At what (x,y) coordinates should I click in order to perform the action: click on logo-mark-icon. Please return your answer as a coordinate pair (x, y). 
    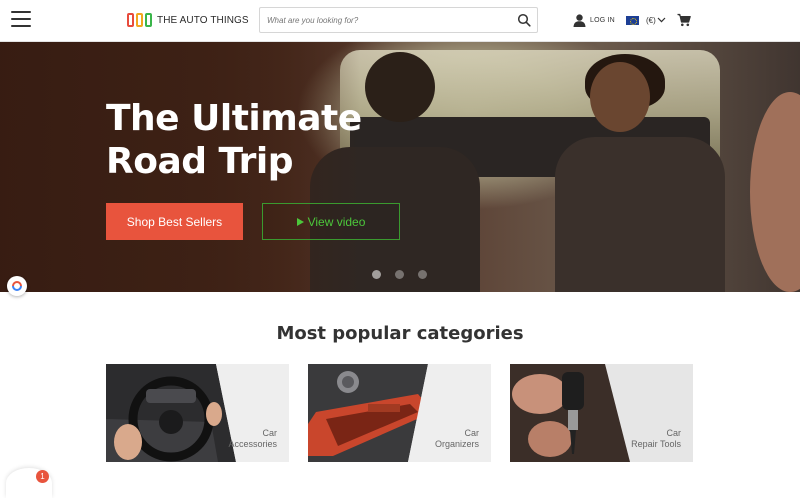
    Looking at the image, I should click on (139, 20).